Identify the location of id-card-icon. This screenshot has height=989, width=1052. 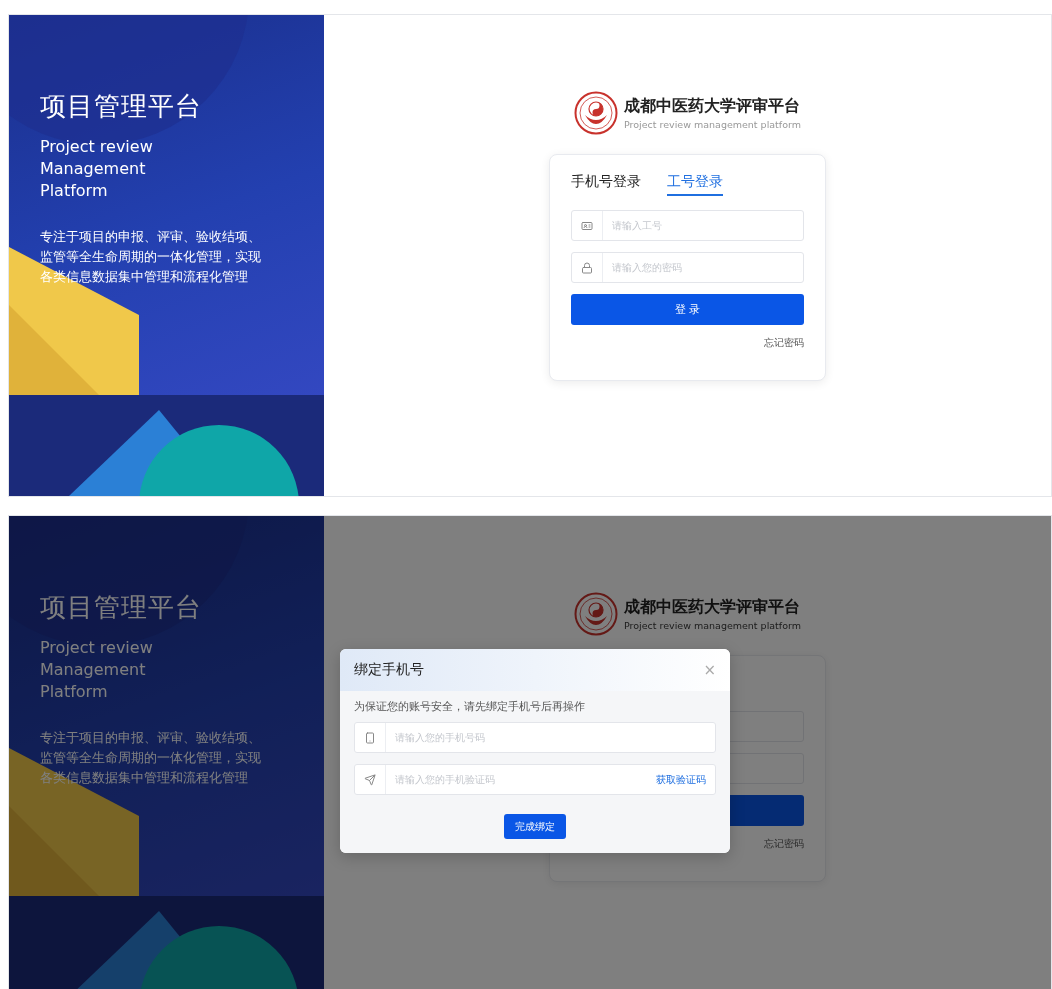
(587, 225).